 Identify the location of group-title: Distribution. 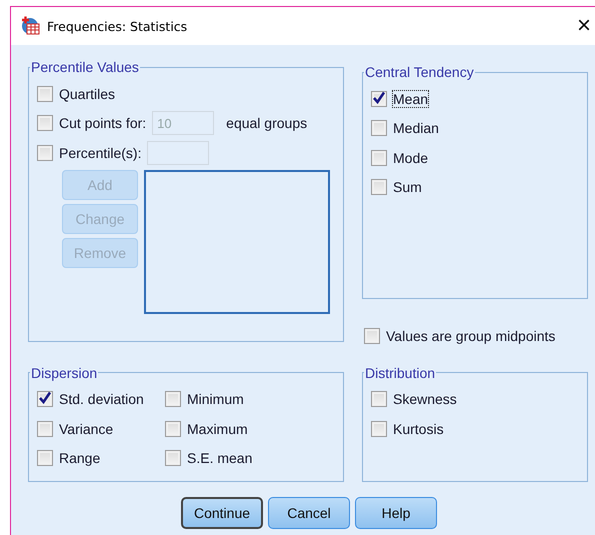
(400, 372).